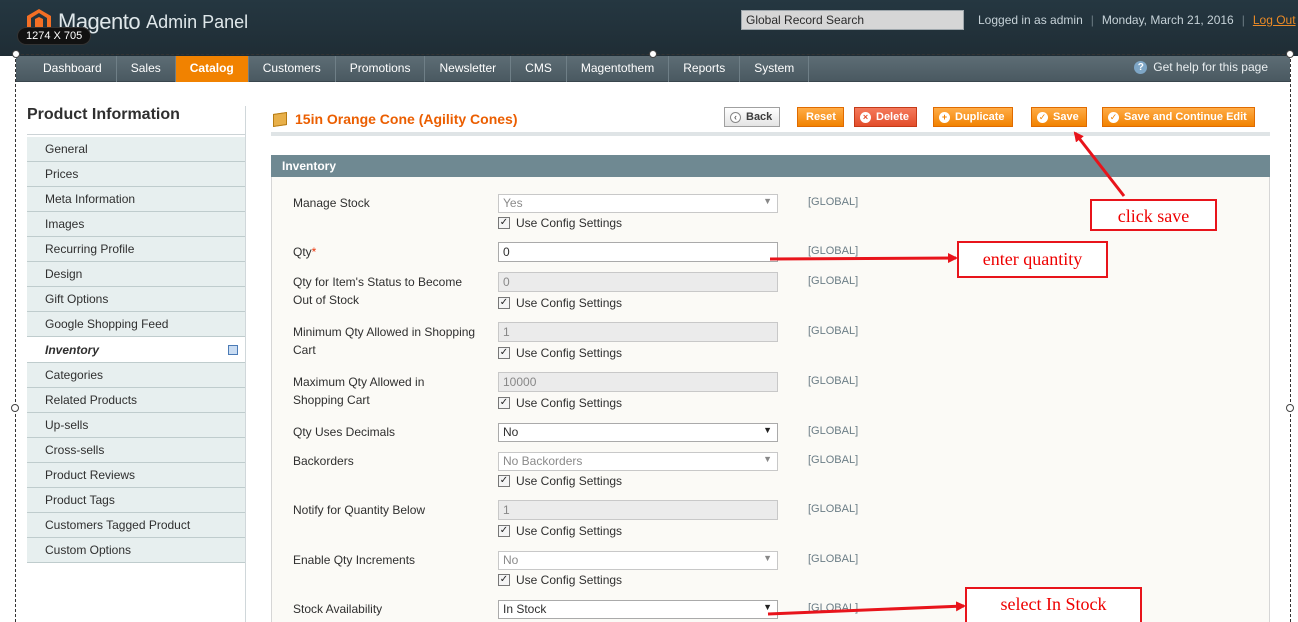 This screenshot has height=622, width=1298. I want to click on note-click-save: click save, so click(1153, 215).